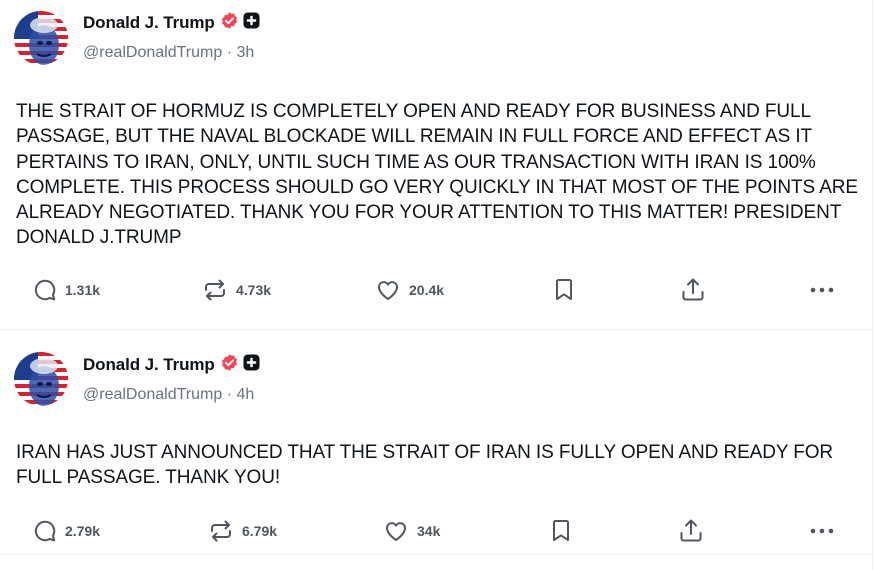  I want to click on reply-button: 2.79k, so click(66, 531).